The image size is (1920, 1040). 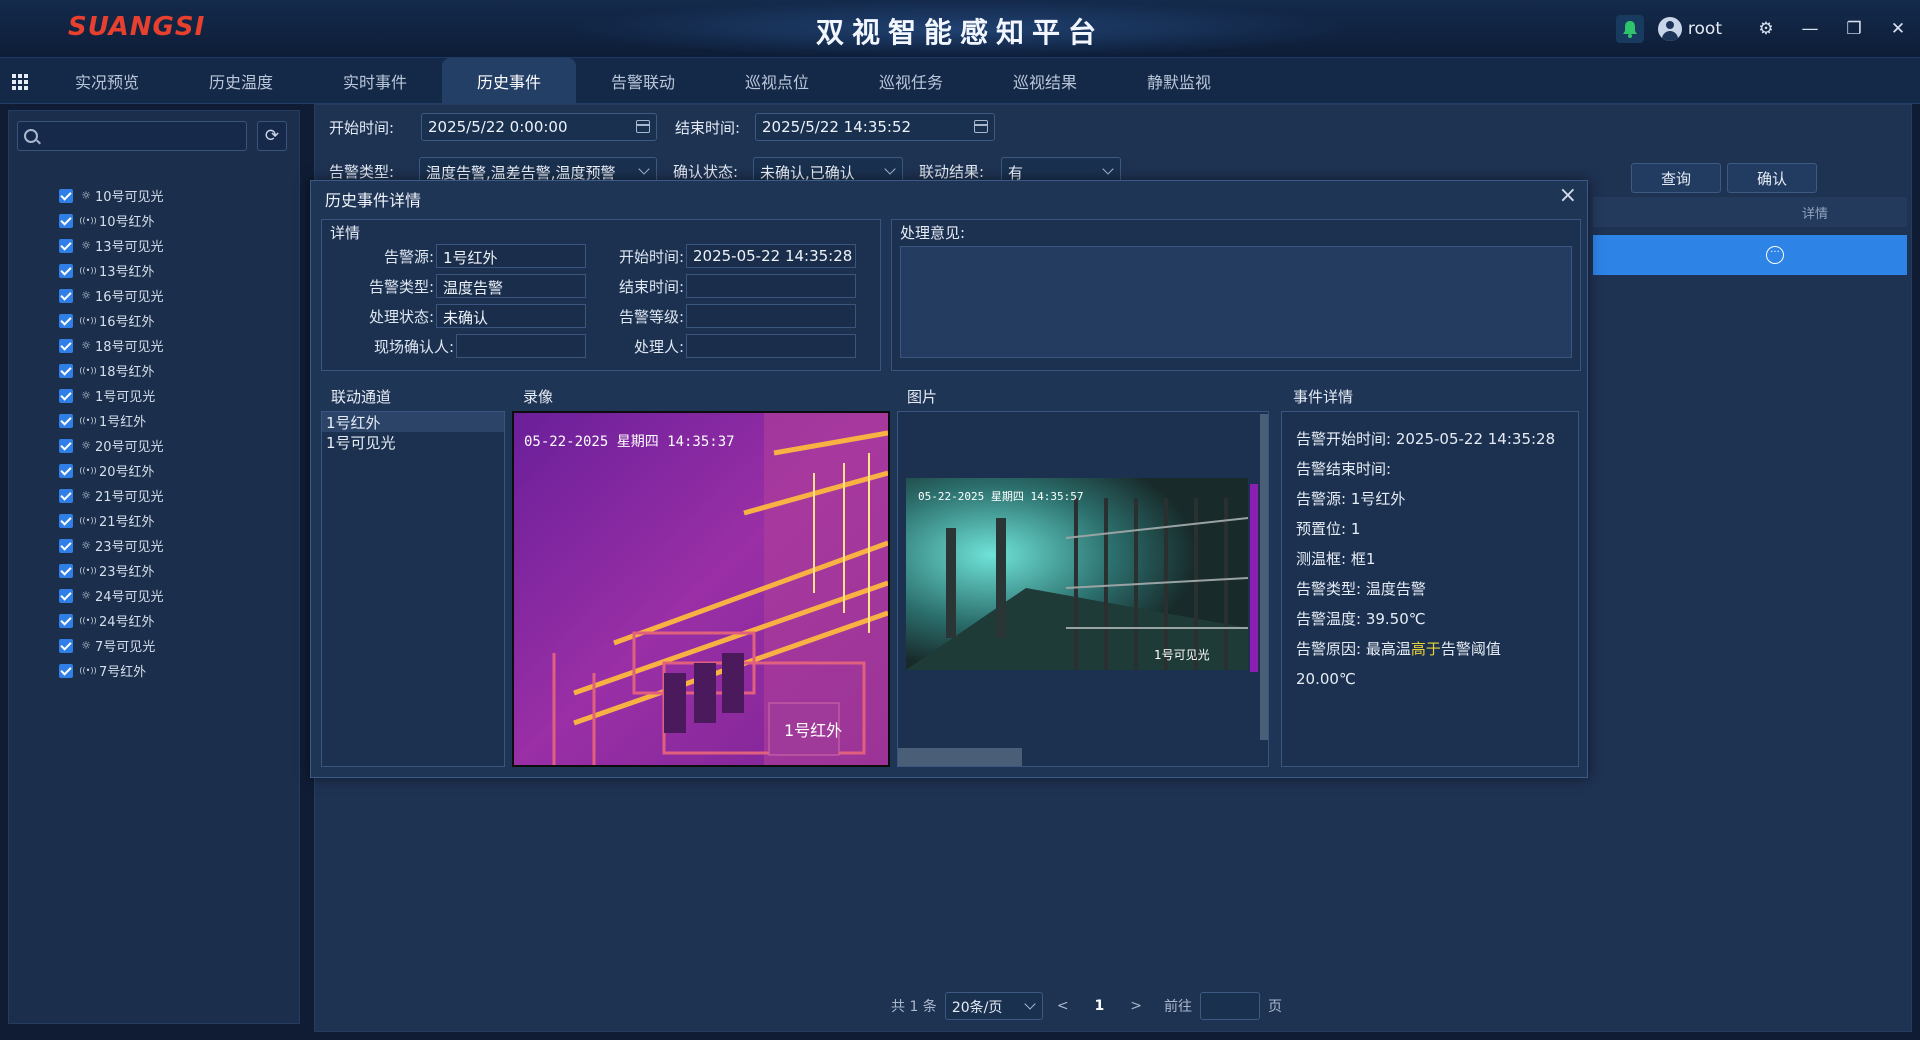 What do you see at coordinates (658, 347) in the screenshot?
I see `handler-label: 处理人:` at bounding box center [658, 347].